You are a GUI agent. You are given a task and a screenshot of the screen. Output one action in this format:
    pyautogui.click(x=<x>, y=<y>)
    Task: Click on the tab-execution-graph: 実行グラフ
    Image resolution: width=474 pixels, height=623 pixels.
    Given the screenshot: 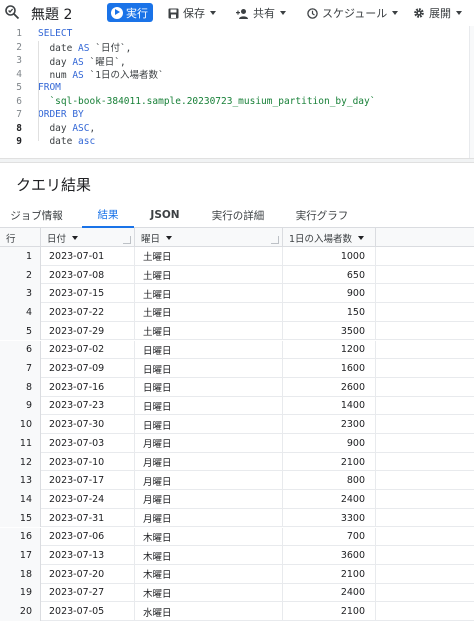 What is the action you would take?
    pyautogui.click(x=322, y=215)
    